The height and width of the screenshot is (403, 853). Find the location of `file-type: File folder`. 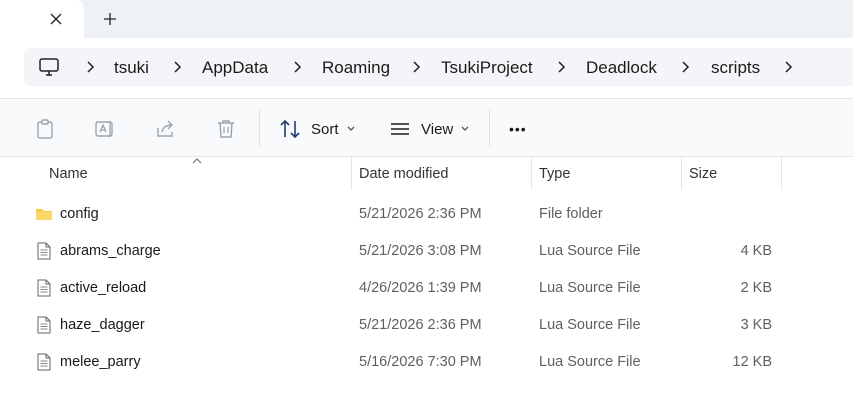

file-type: File folder is located at coordinates (571, 214).